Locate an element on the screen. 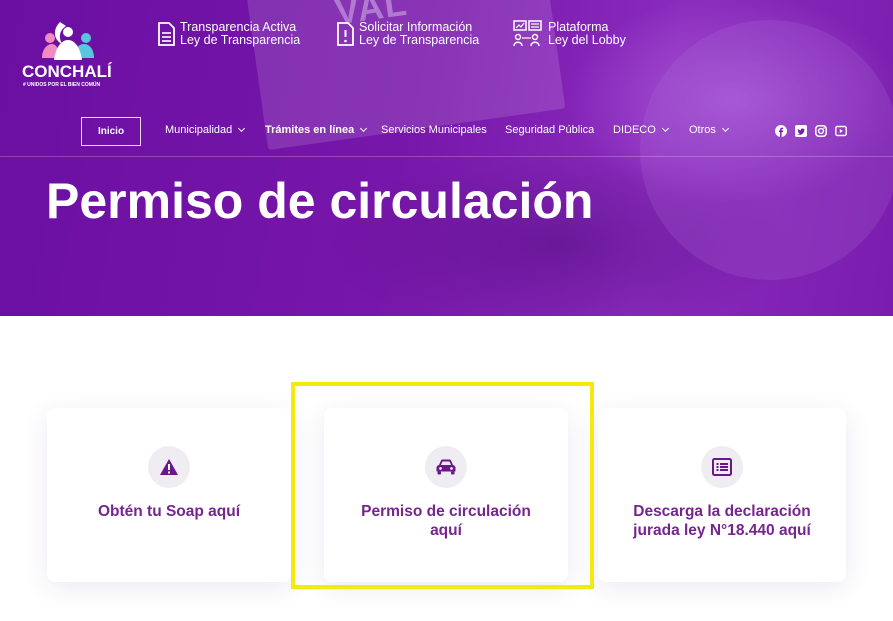 This screenshot has width=893, height=621. twitter-icon is located at coordinates (801, 131).